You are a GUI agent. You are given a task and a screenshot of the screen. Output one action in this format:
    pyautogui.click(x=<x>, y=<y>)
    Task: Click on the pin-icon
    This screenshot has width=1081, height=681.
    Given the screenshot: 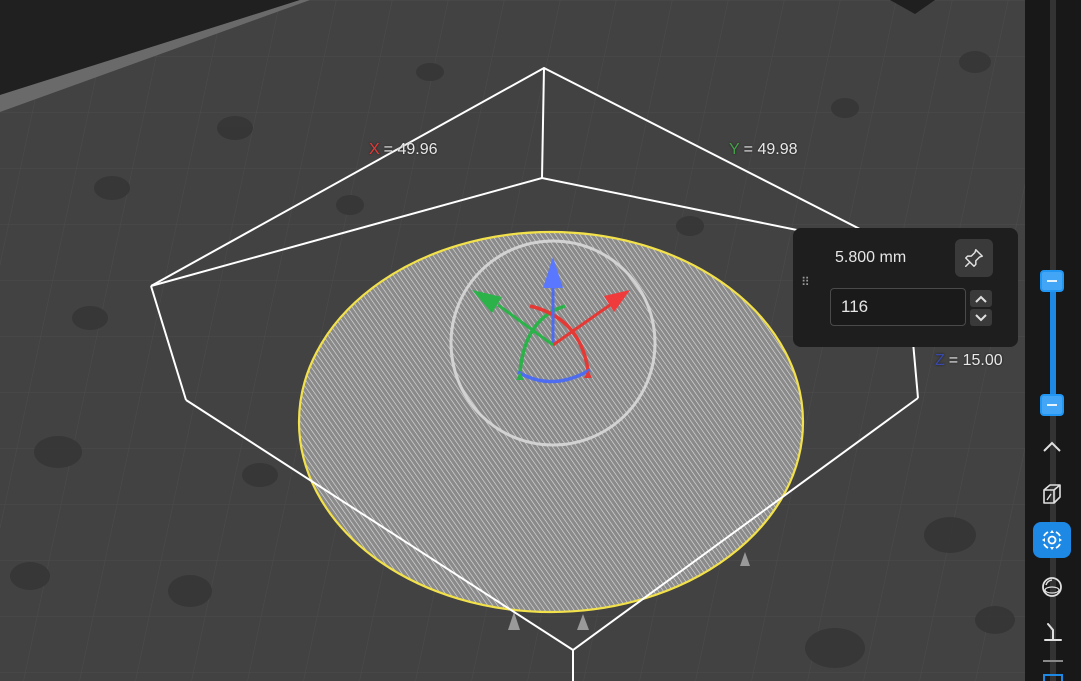 What is the action you would take?
    pyautogui.click(x=974, y=258)
    